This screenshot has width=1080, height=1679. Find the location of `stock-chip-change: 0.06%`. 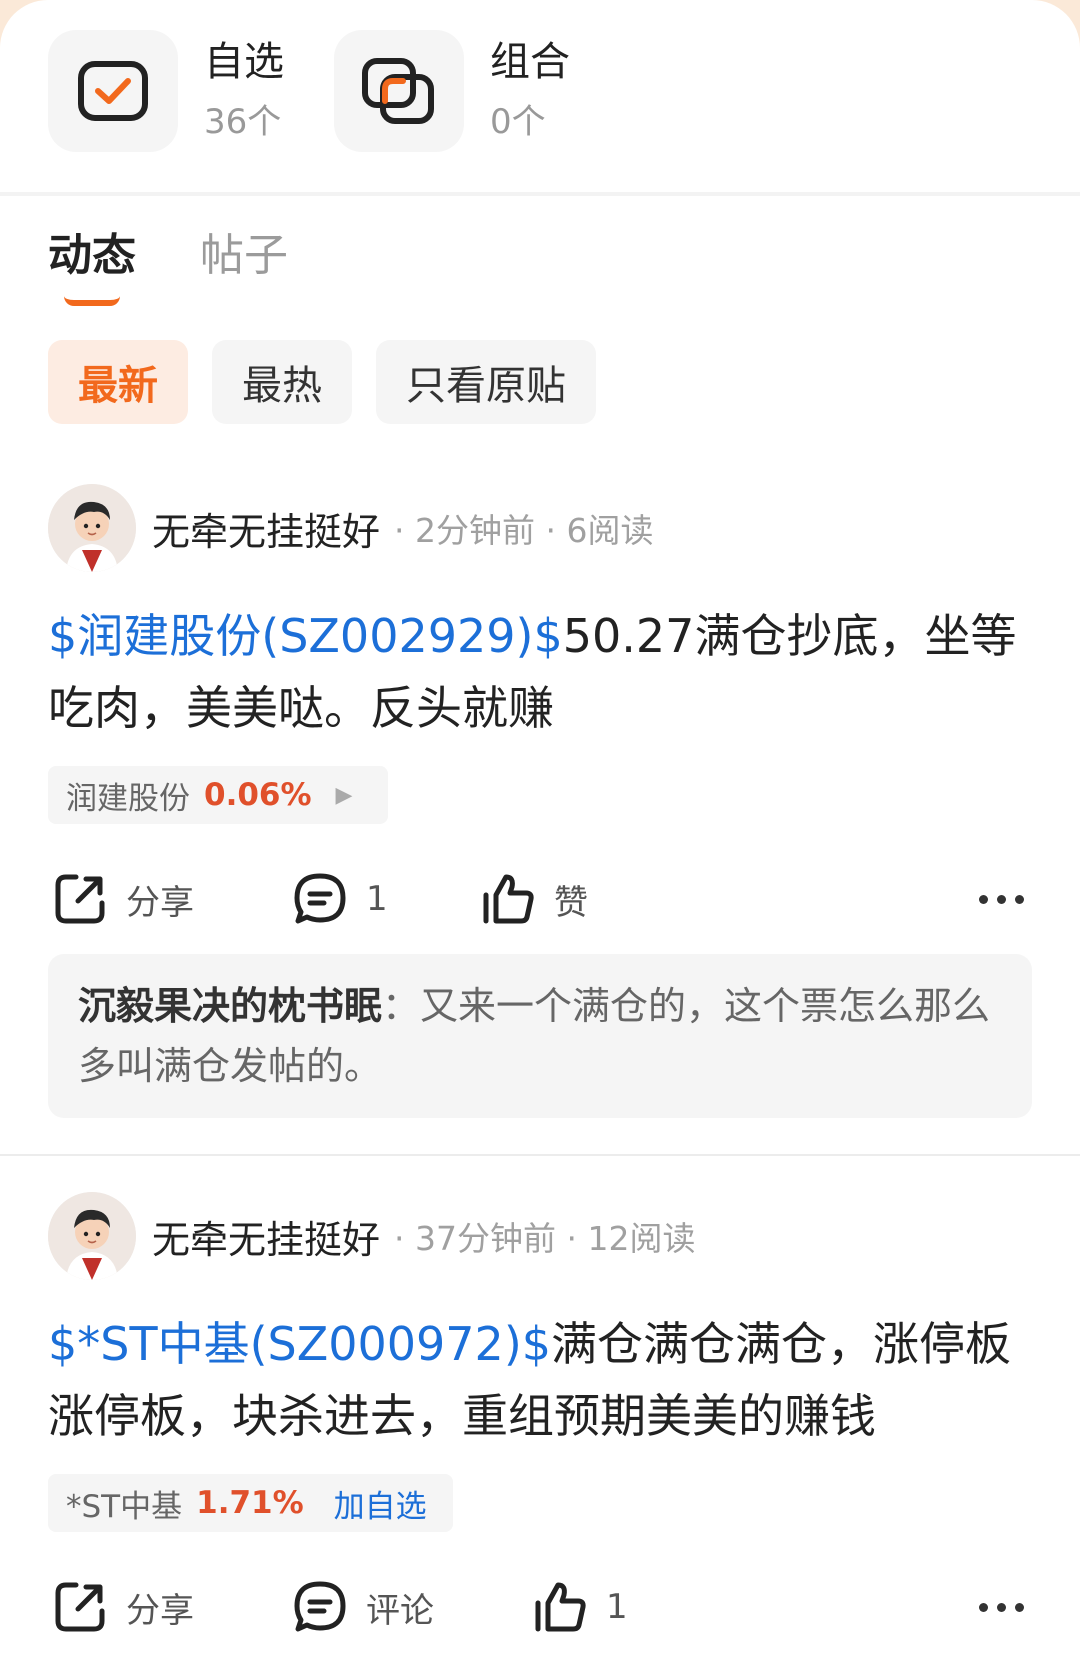

stock-chip-change: 0.06% is located at coordinates (258, 795).